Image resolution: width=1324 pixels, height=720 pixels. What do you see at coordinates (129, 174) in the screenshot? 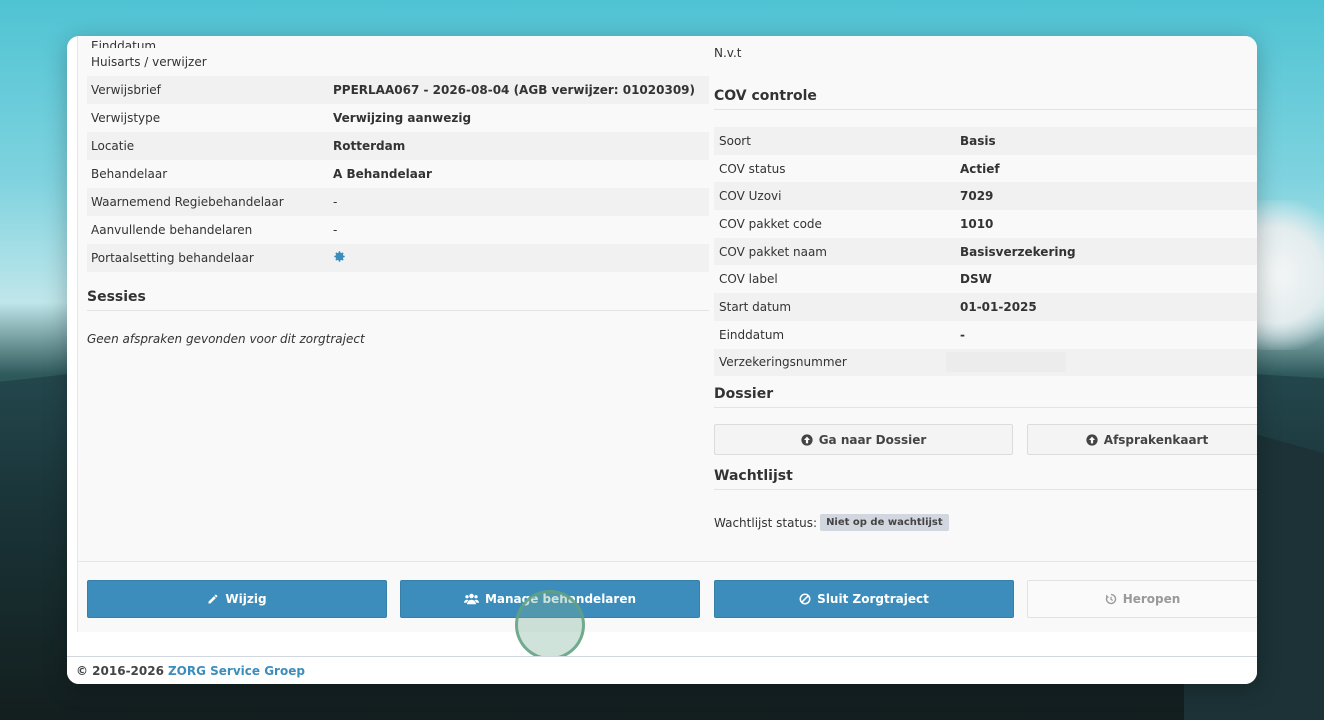
I see `detail-key: Behandelaar` at bounding box center [129, 174].